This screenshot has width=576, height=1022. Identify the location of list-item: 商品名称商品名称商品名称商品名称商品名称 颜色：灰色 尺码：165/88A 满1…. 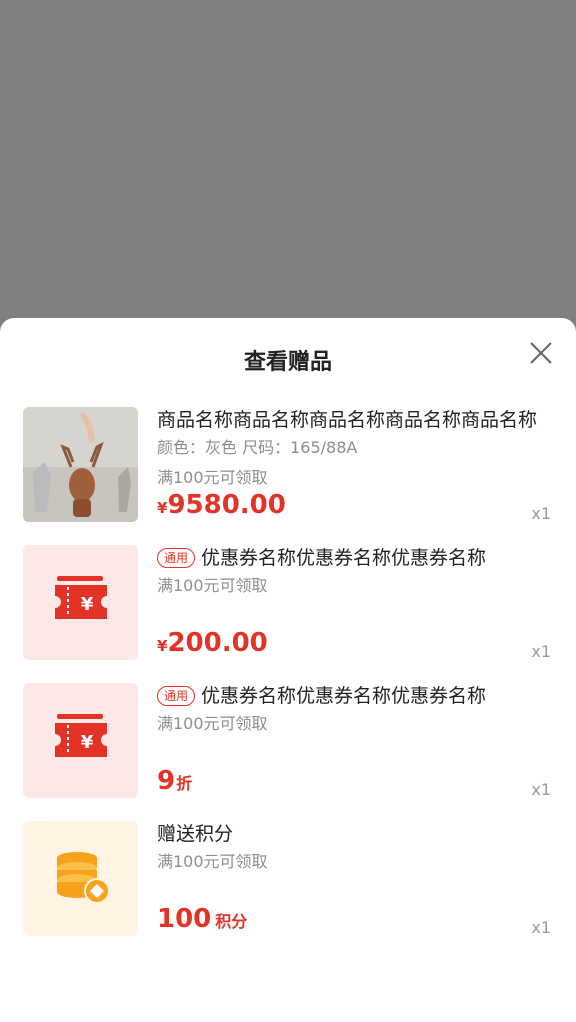
(288, 465).